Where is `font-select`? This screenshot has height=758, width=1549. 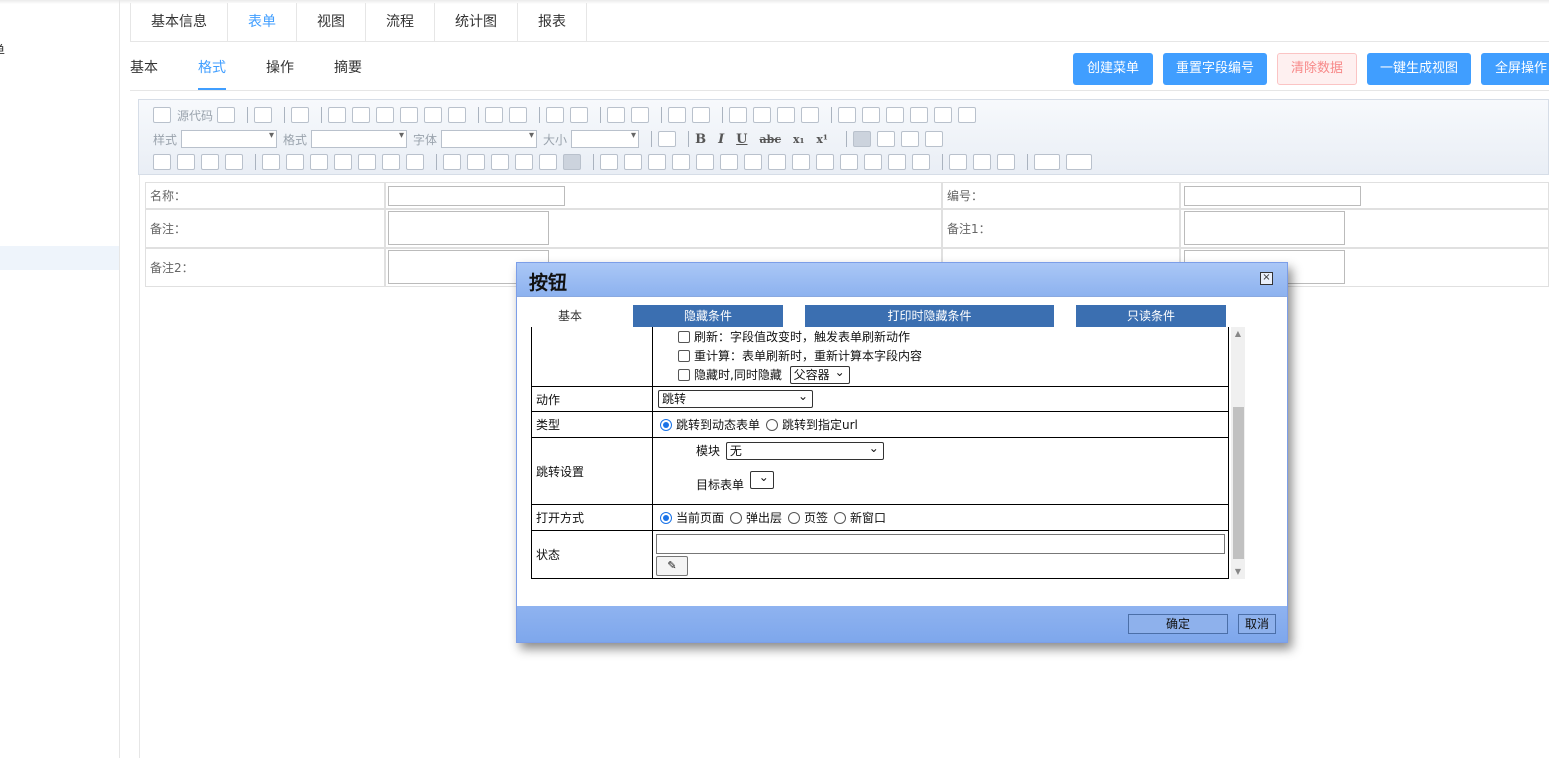
font-select is located at coordinates (489, 139).